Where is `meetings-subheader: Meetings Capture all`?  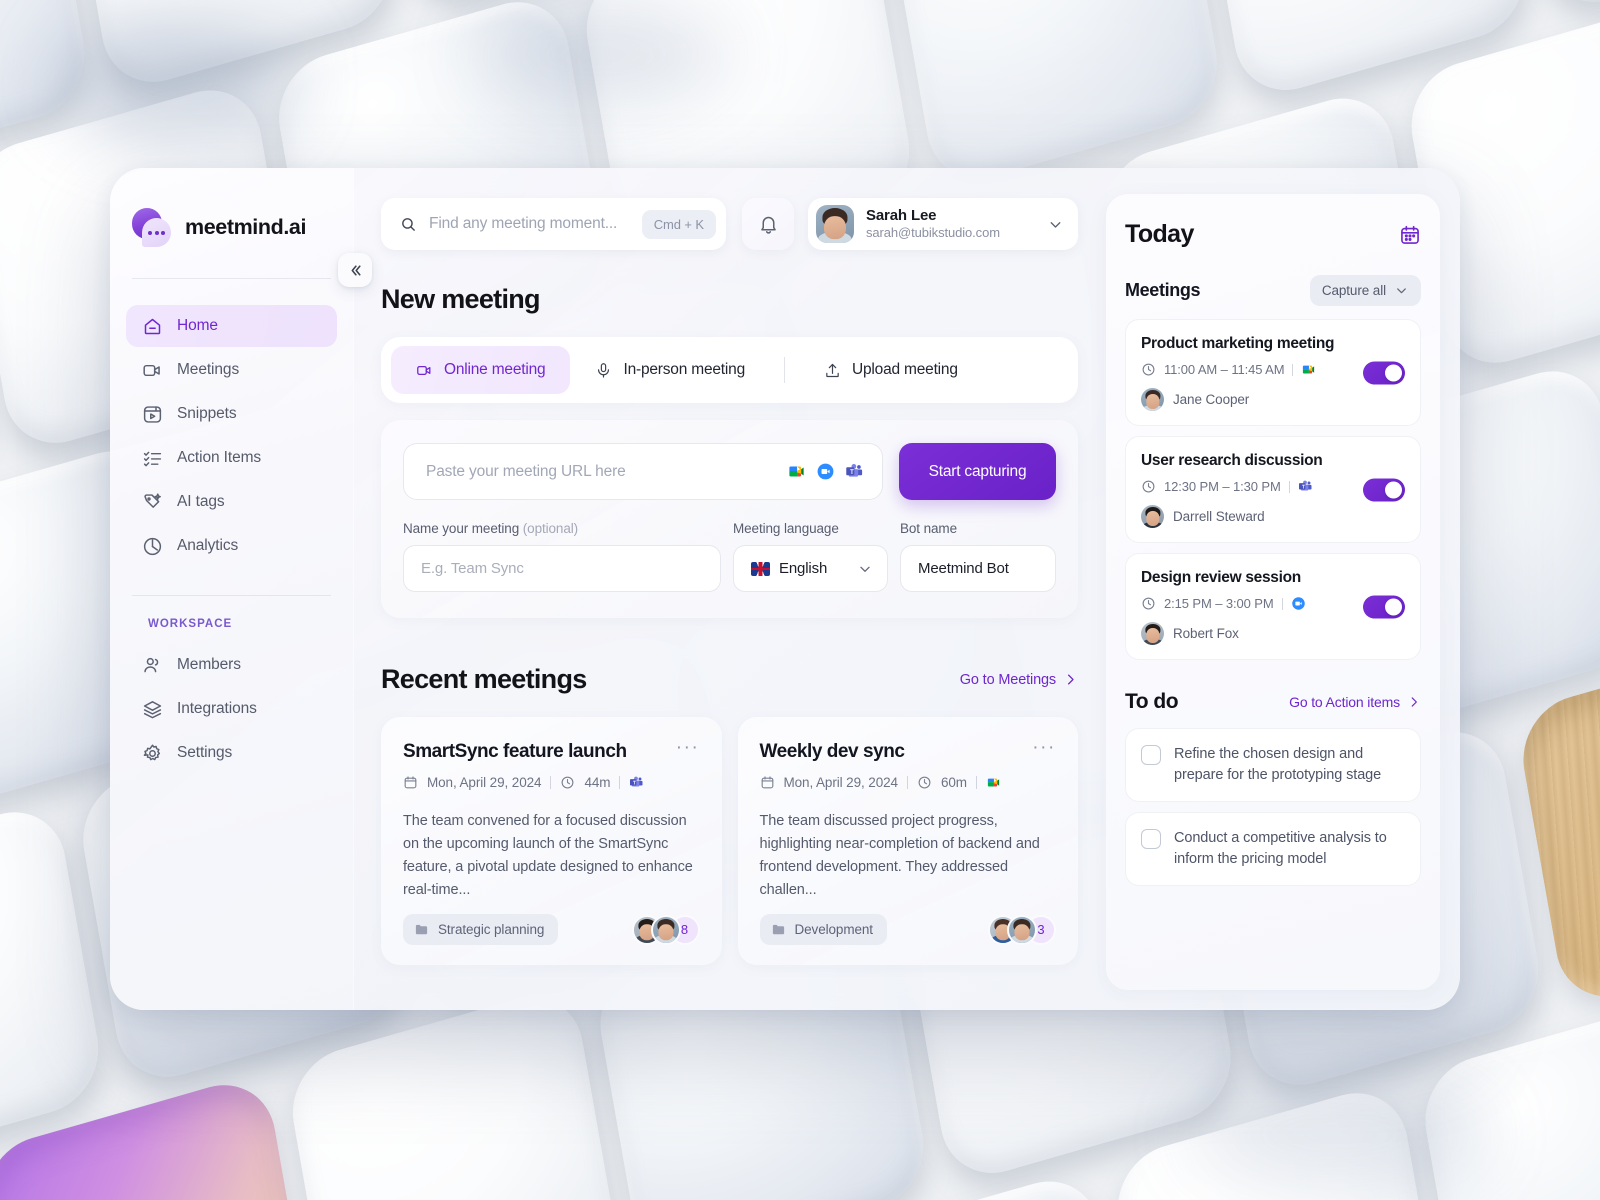
meetings-subheader: Meetings Capture all is located at coordinates (1273, 290).